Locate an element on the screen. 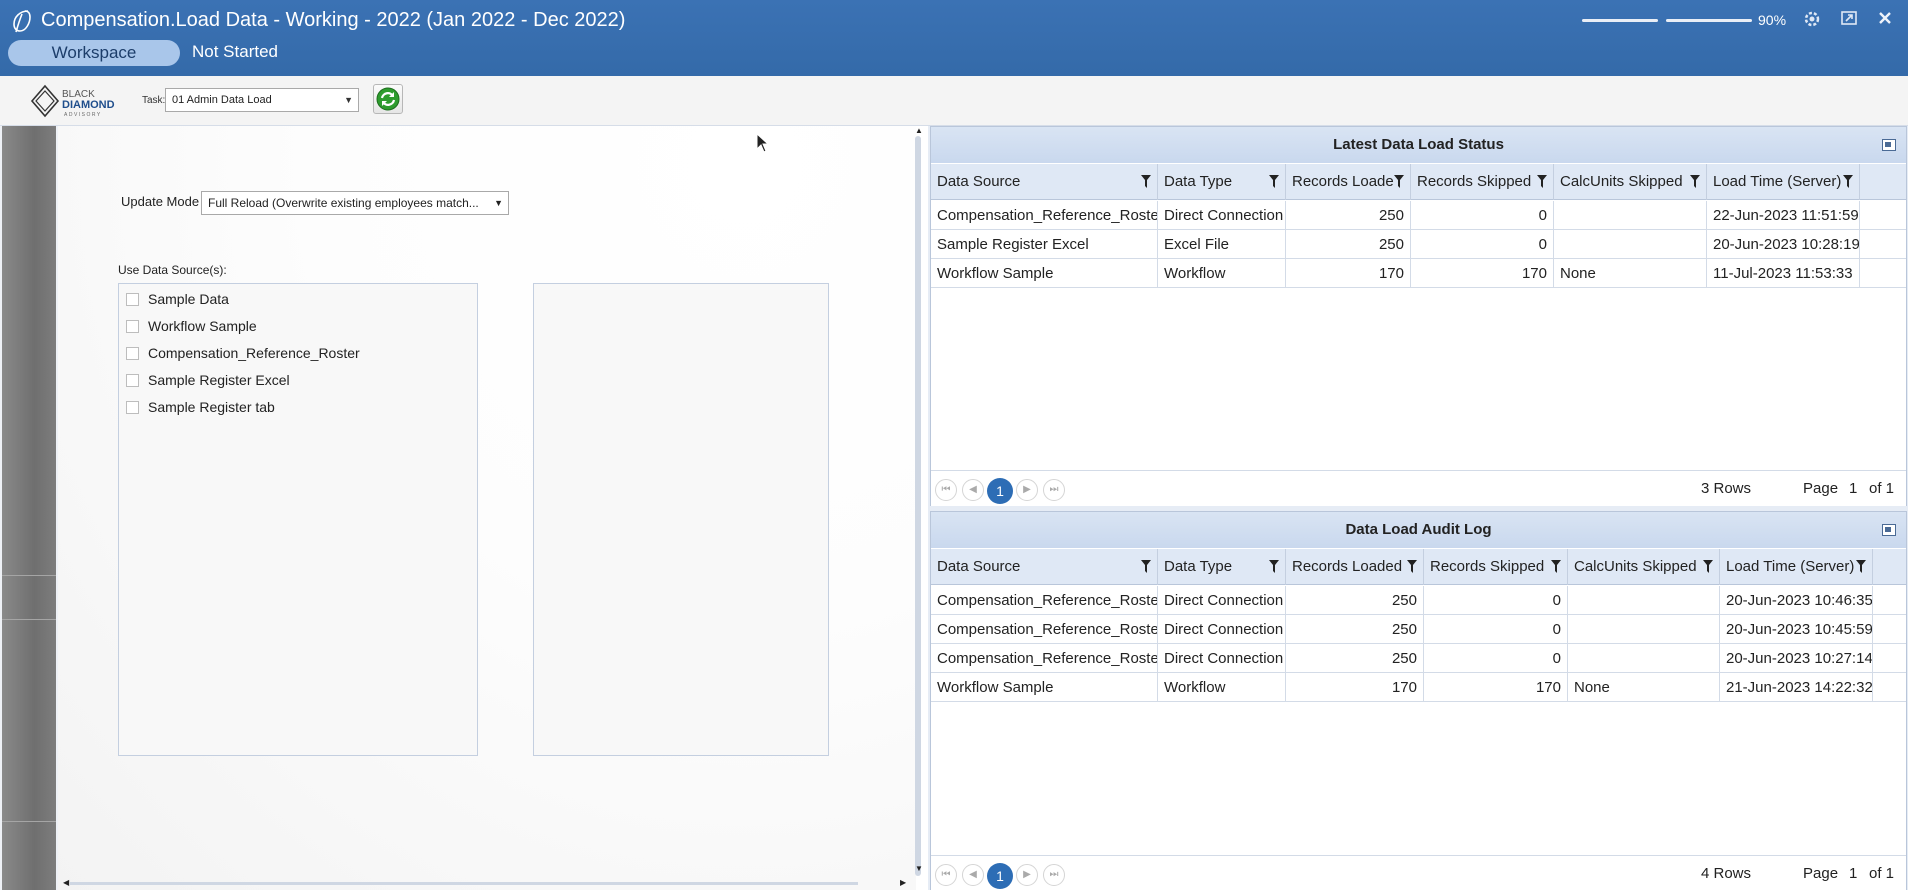  left-nav-strip is located at coordinates (29, 508).